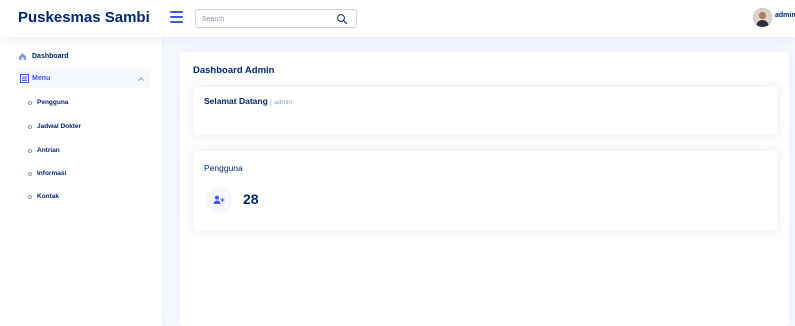 This screenshot has width=795, height=326. Describe the element at coordinates (234, 70) in the screenshot. I see `page-title: Dashboard Admin` at that location.